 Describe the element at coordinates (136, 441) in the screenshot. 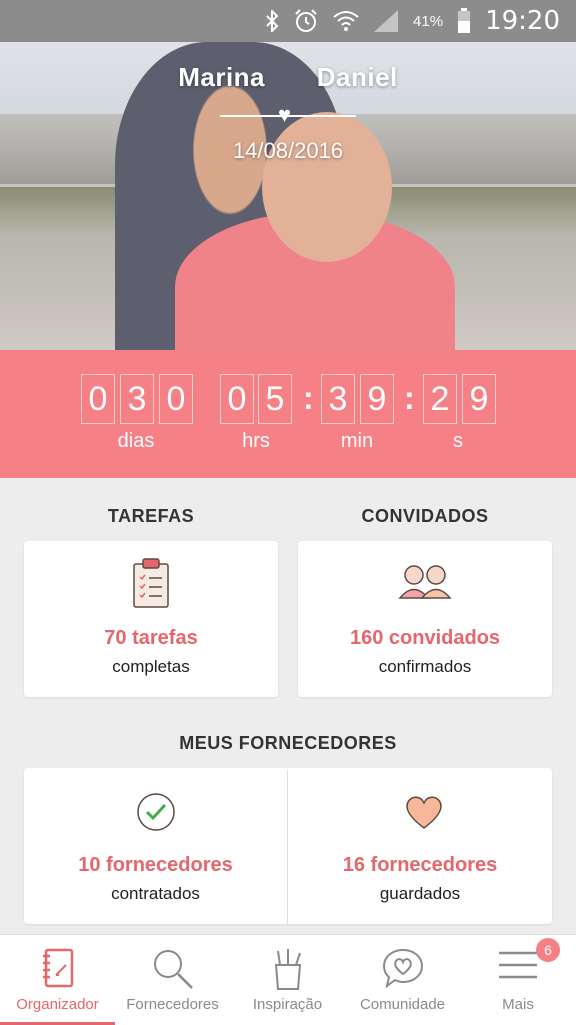

I see `days-label: dias` at that location.